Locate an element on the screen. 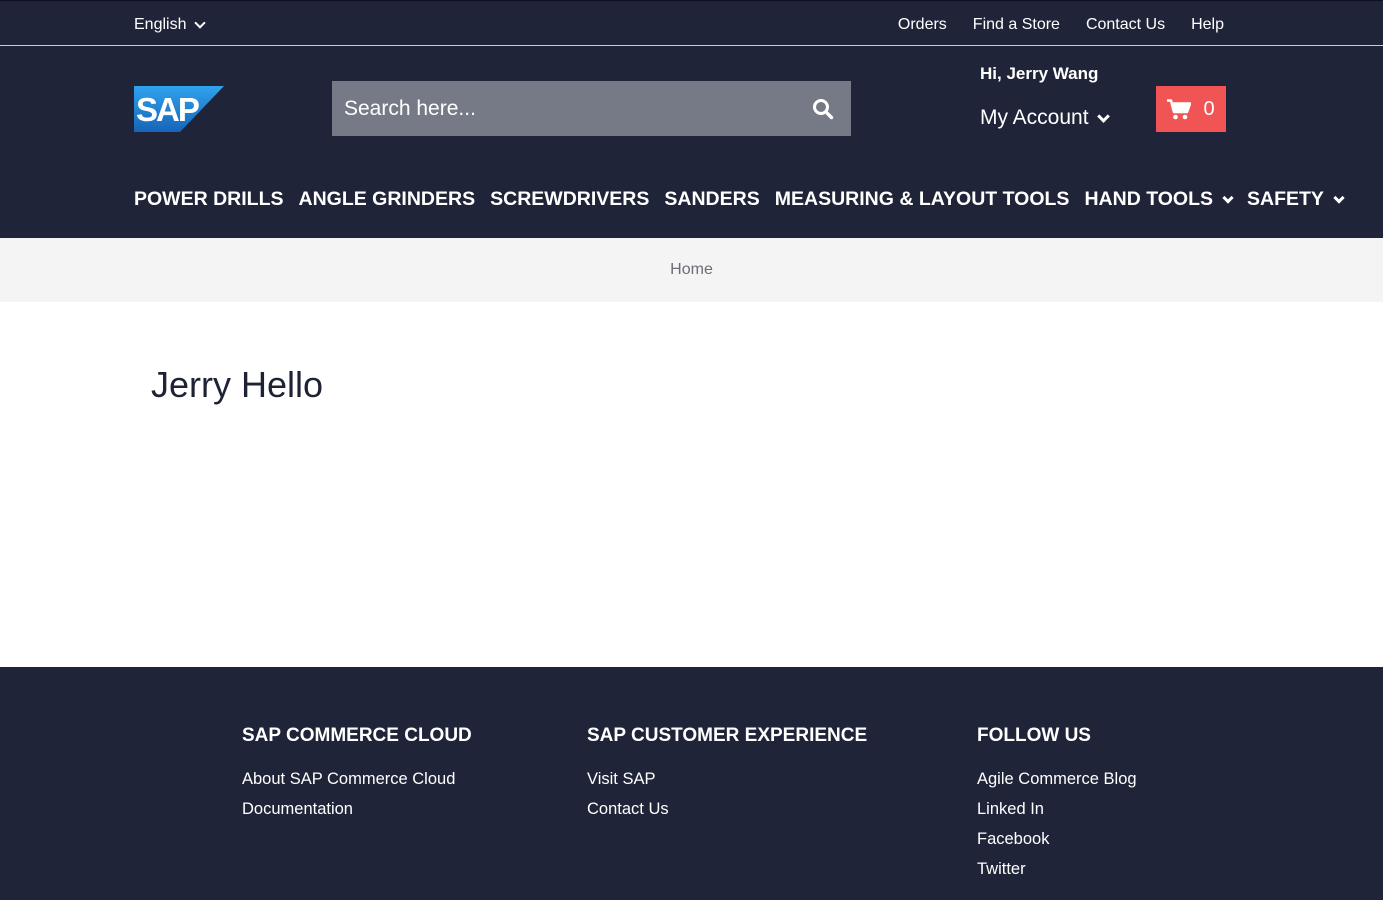 This screenshot has width=1383, height=900. my-account-menu: My Account is located at coordinates (1045, 118).